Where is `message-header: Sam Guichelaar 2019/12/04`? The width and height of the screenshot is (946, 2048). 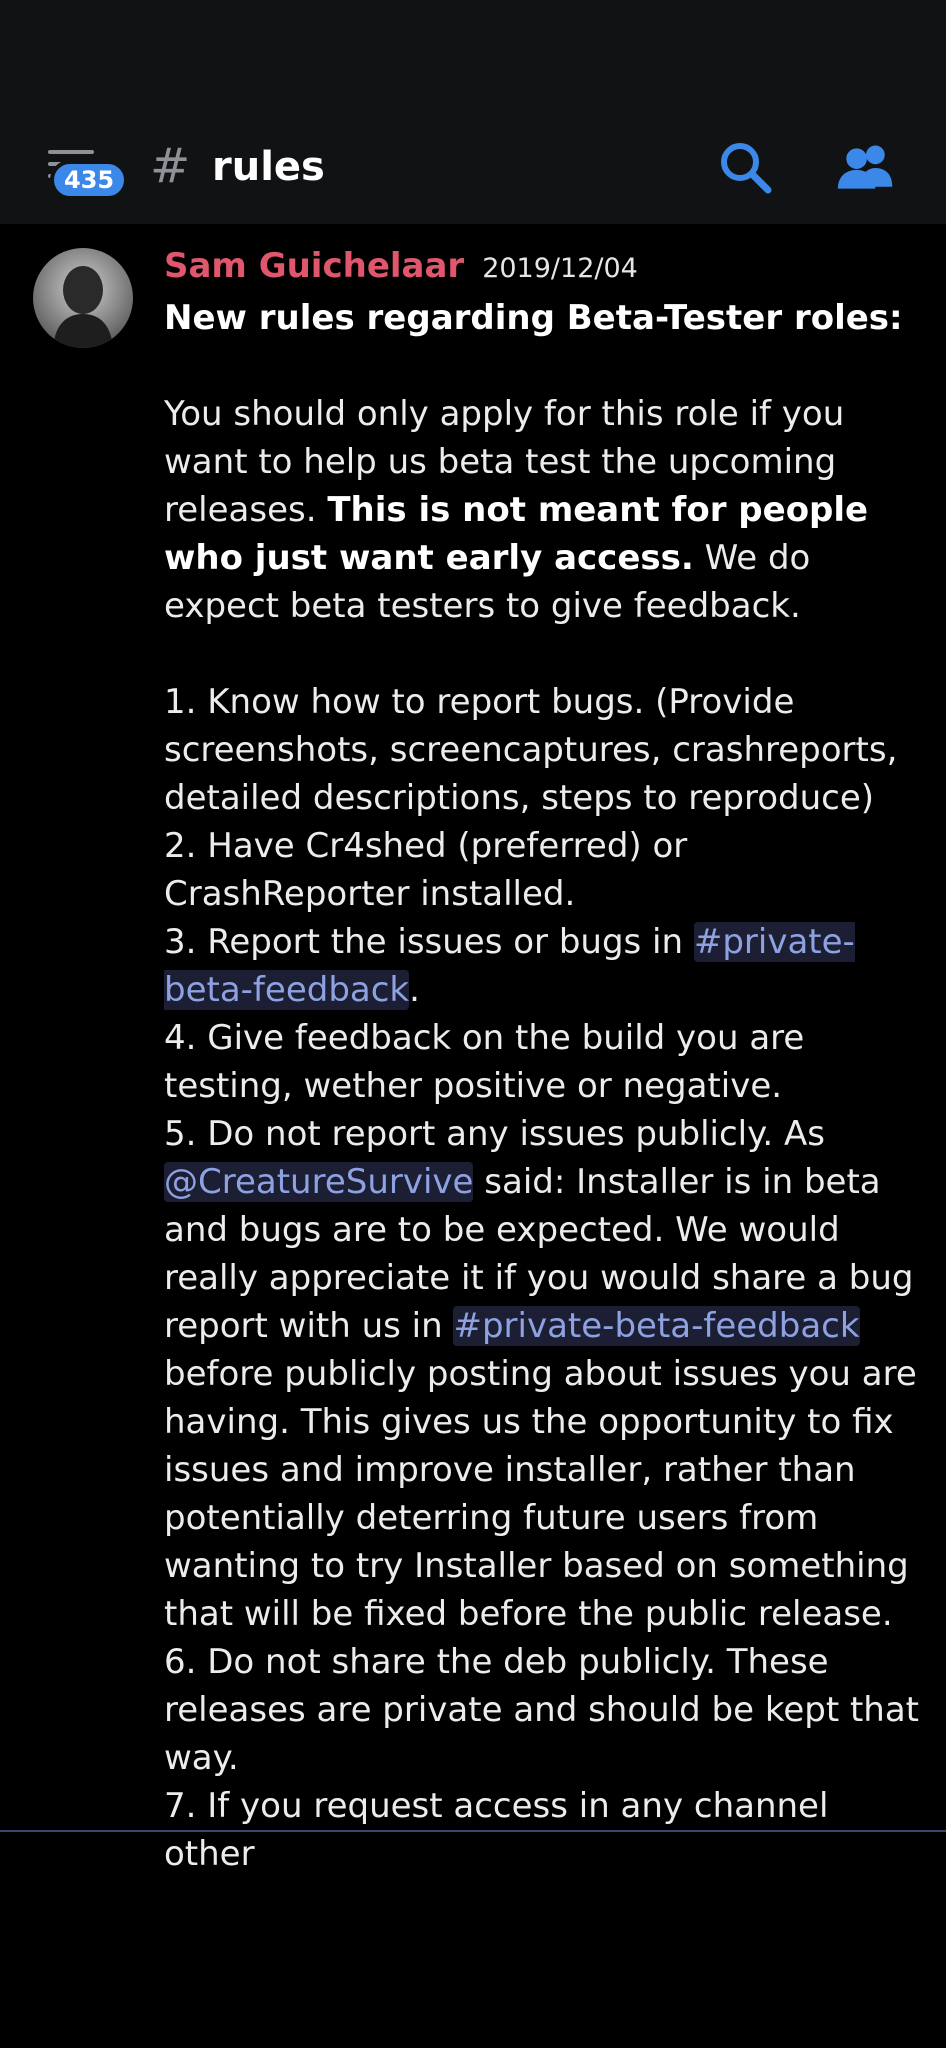 message-header: Sam Guichelaar 2019/12/04 is located at coordinates (544, 266).